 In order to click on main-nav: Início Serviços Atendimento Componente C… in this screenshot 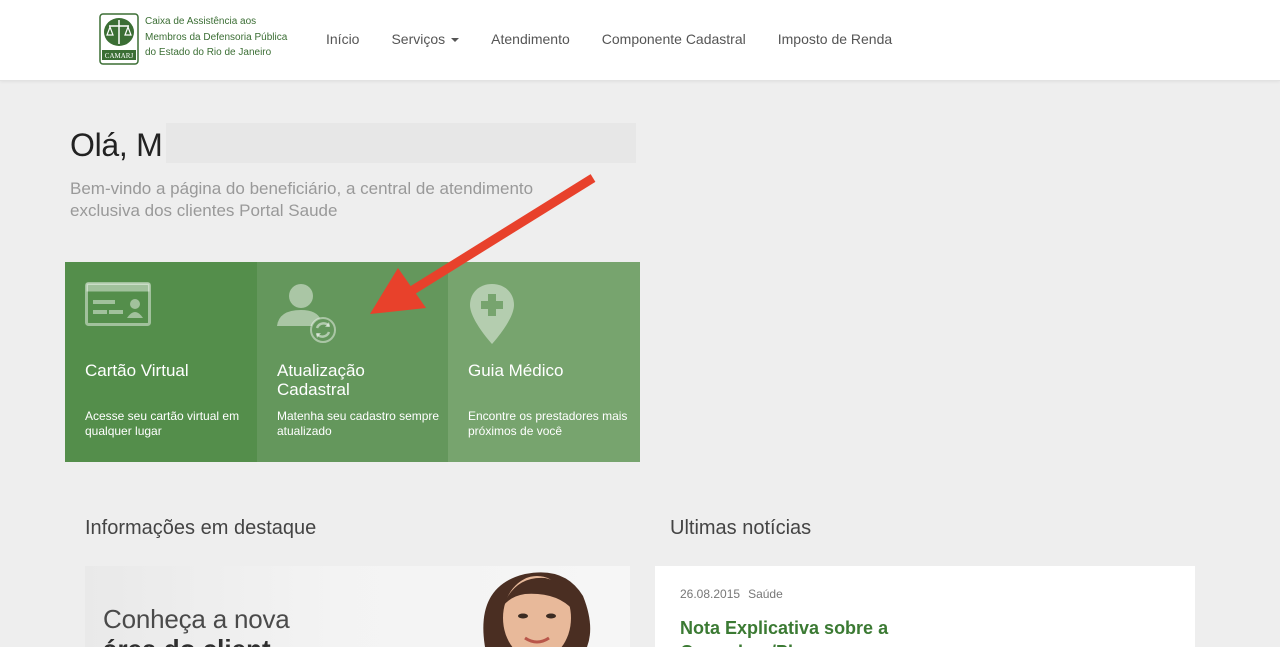, I will do `click(625, 39)`.